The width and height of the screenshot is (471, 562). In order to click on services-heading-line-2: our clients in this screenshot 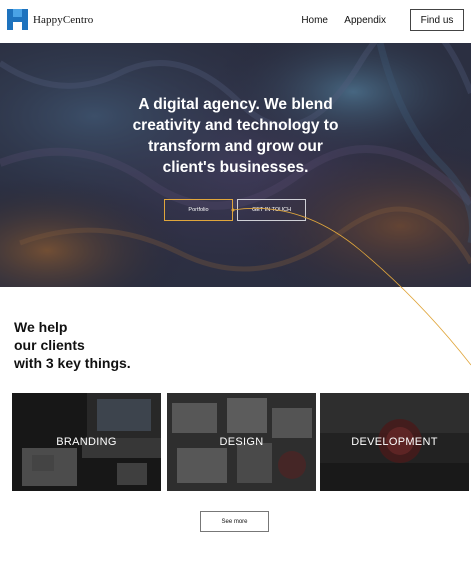, I will do `click(49, 345)`.